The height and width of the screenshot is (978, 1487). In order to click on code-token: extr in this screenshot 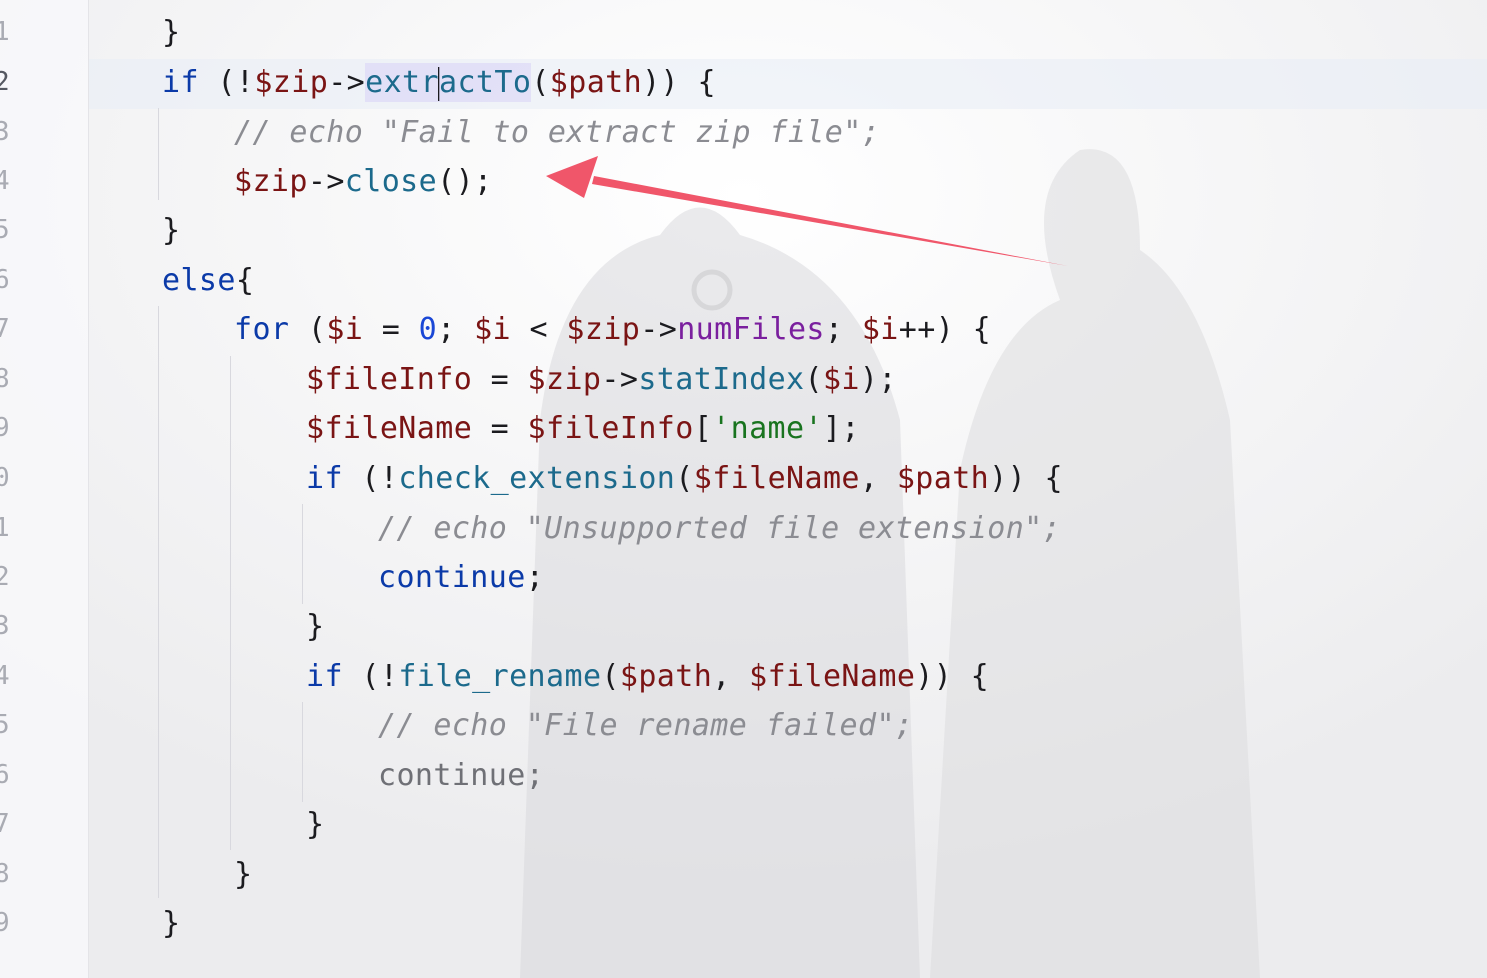, I will do `click(402, 82)`.